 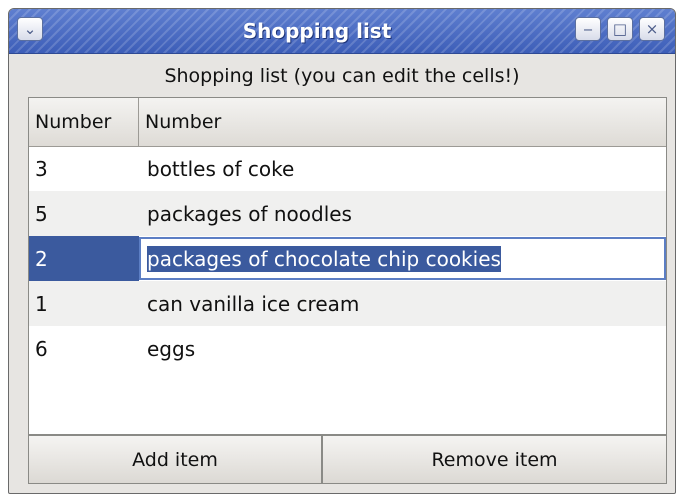 I want to click on item-cell: bottles of coke, so click(x=402, y=168).